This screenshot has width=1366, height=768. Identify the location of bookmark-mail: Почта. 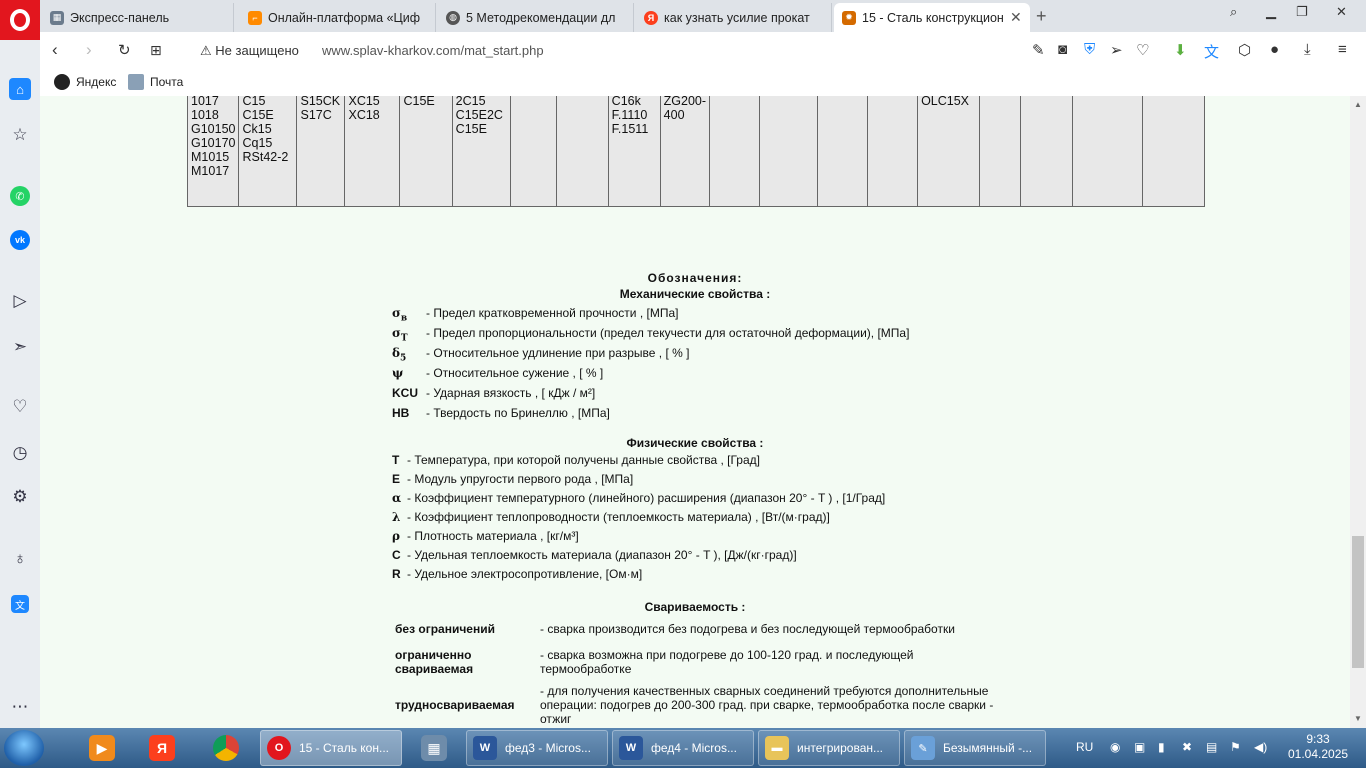
(155, 82).